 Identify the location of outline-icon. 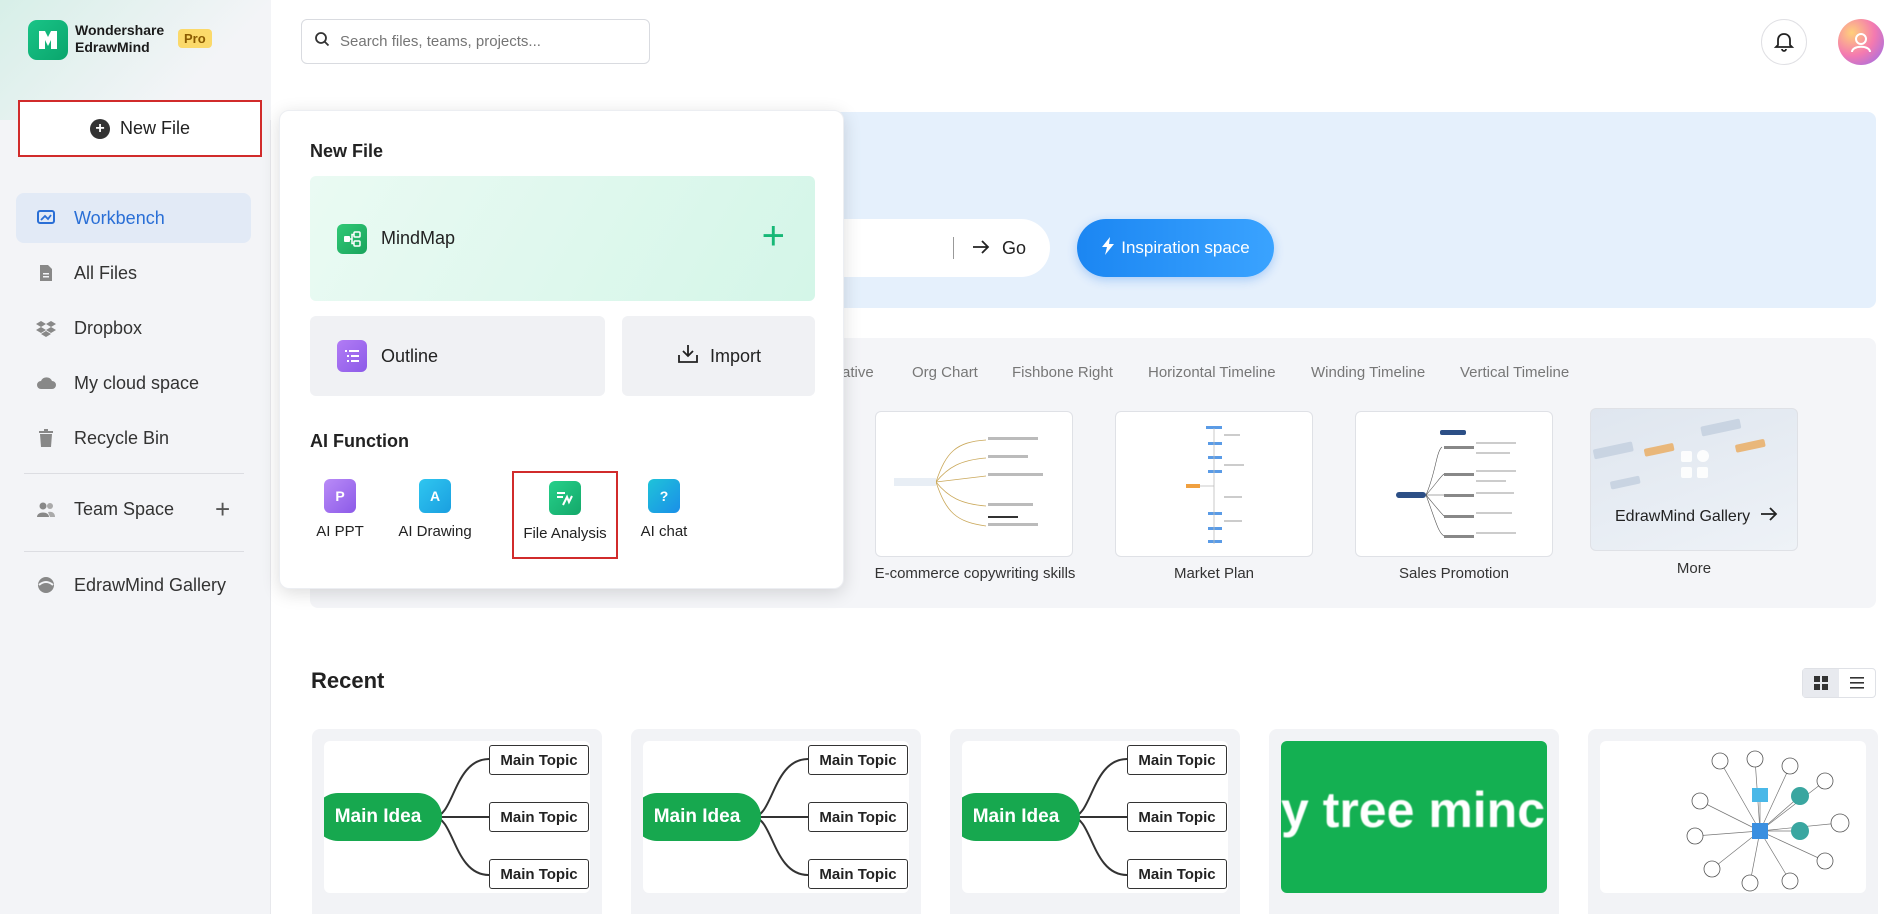
(352, 356).